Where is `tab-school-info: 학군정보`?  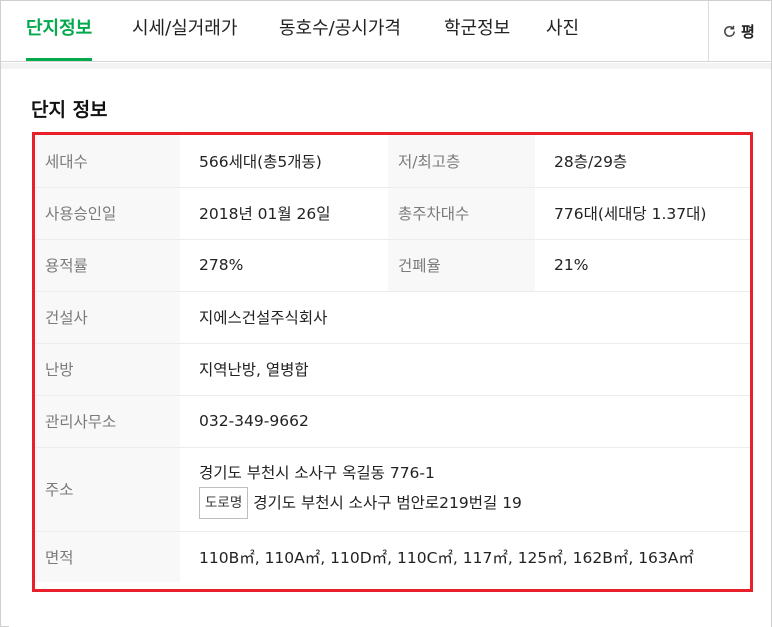 tab-school-info: 학군정보 is located at coordinates (477, 31).